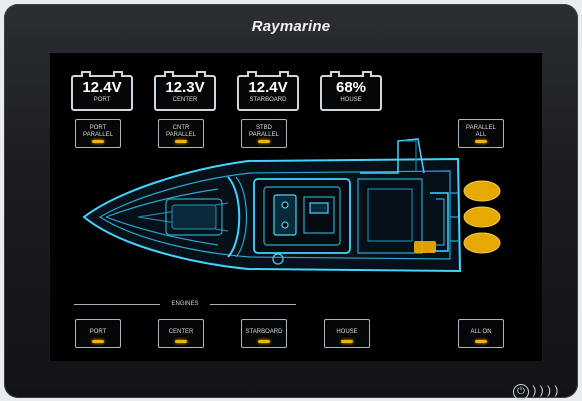 The height and width of the screenshot is (401, 582). I want to click on button-label: ALL ON, so click(481, 332).